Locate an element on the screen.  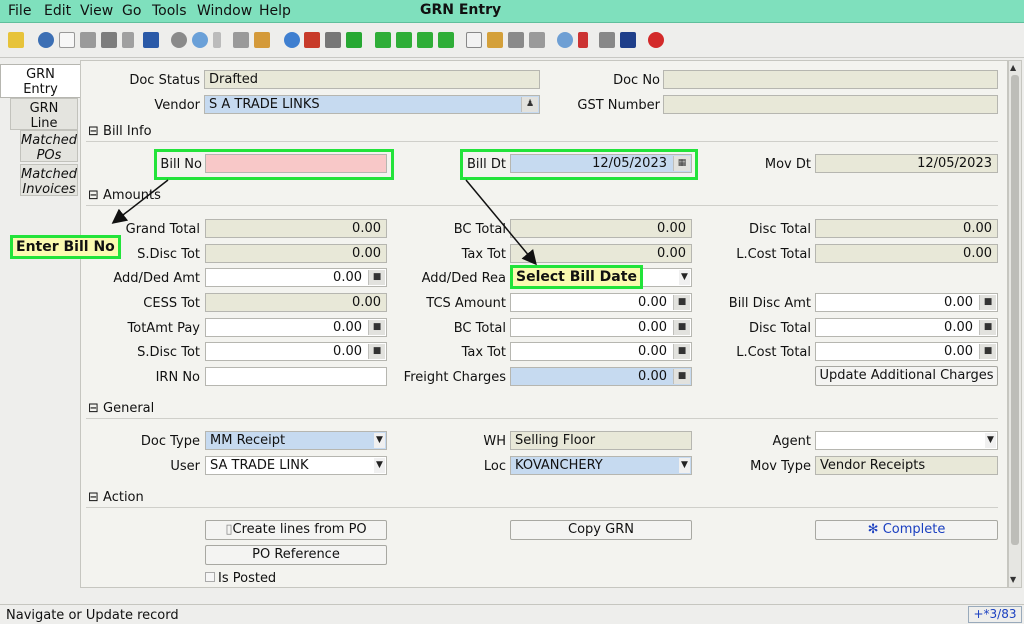
lcost-total-2-label: L.Cost Total is located at coordinates (773, 352).